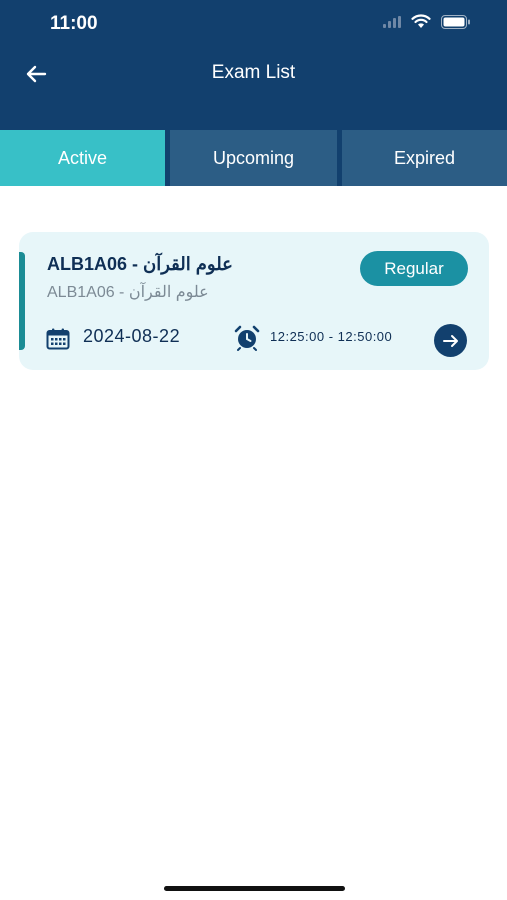 The height and width of the screenshot is (900, 507). I want to click on alarm-clock-icon, so click(247, 338).